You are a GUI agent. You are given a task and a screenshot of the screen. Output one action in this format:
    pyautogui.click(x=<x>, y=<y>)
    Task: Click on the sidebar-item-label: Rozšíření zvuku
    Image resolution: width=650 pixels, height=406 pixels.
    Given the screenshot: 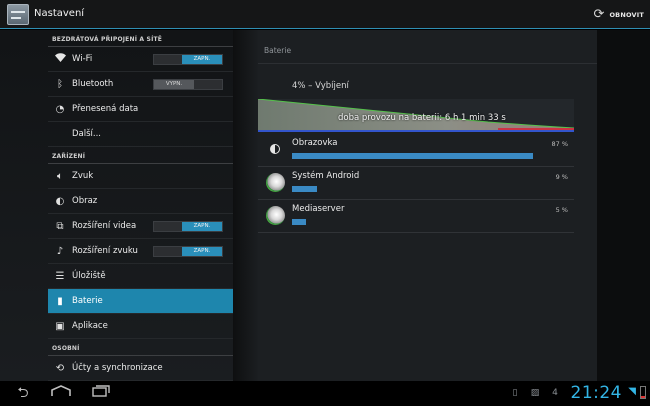 What is the action you would take?
    pyautogui.click(x=105, y=251)
    